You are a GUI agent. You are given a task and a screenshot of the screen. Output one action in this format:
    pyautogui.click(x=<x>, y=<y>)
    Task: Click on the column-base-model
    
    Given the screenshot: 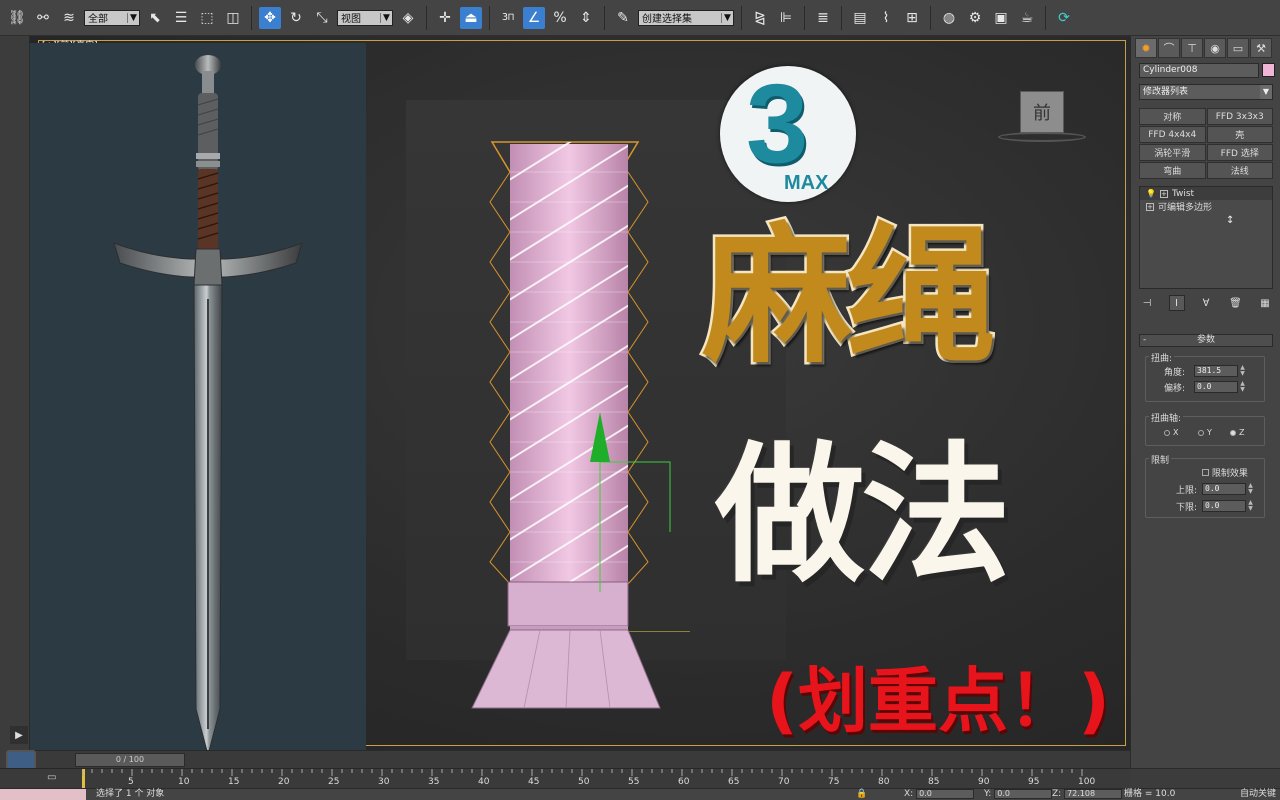 What is the action you would take?
    pyautogui.click(x=570, y=671)
    